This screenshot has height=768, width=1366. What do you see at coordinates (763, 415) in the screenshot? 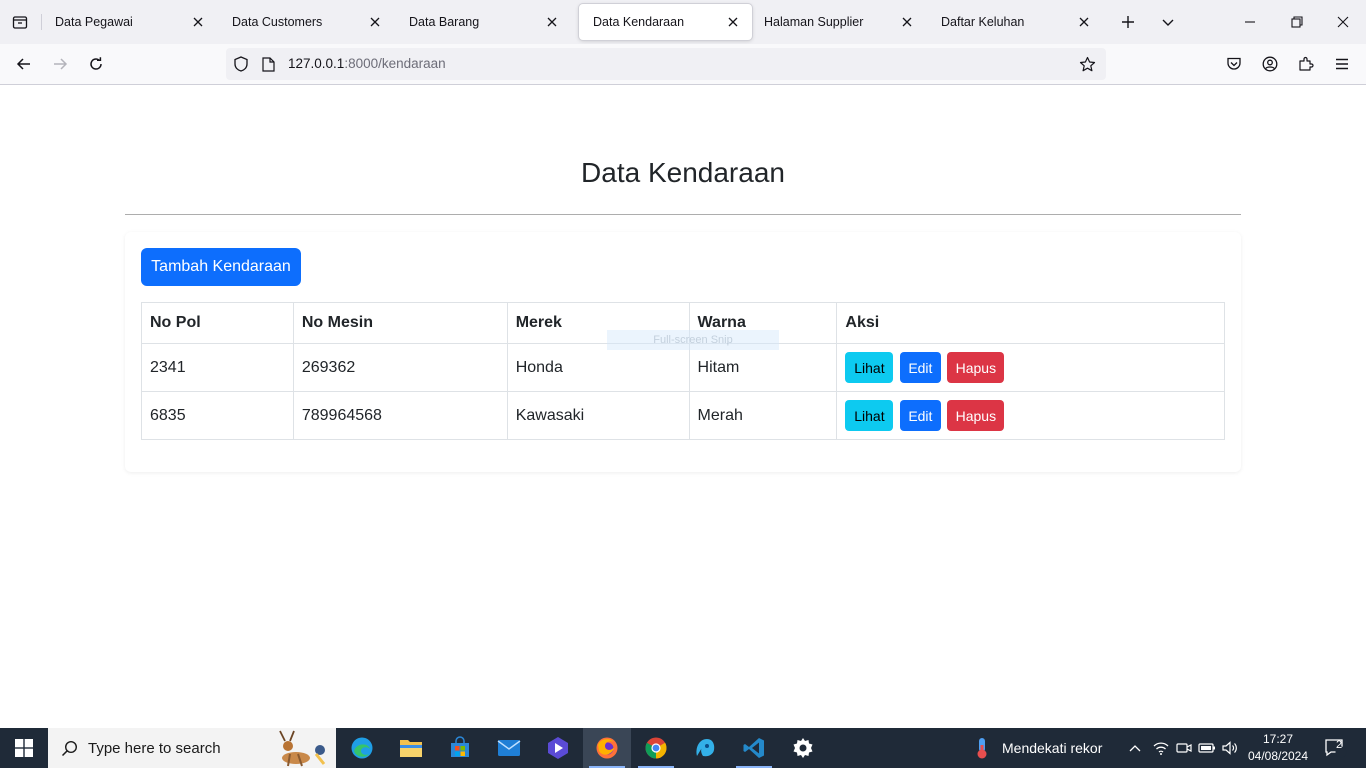
I see `cell-warna: Merah` at bounding box center [763, 415].